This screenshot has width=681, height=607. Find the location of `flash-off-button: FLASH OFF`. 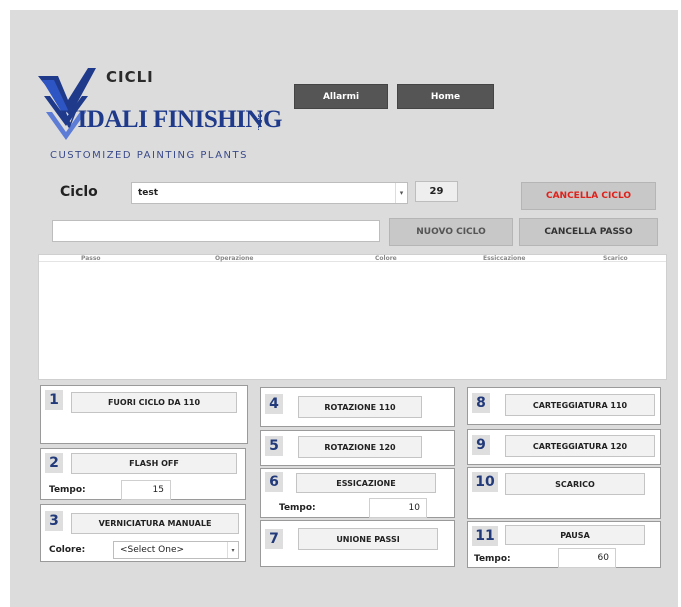

flash-off-button: FLASH OFF is located at coordinates (154, 463).